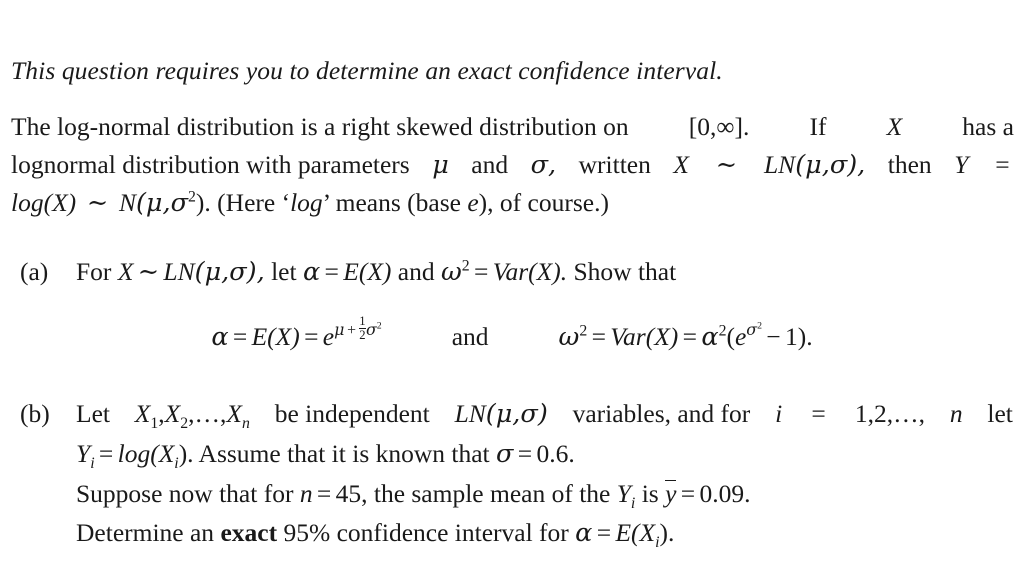 This screenshot has height=577, width=1024. What do you see at coordinates (1000, 413) in the screenshot?
I see `part-b-let2: let` at bounding box center [1000, 413].